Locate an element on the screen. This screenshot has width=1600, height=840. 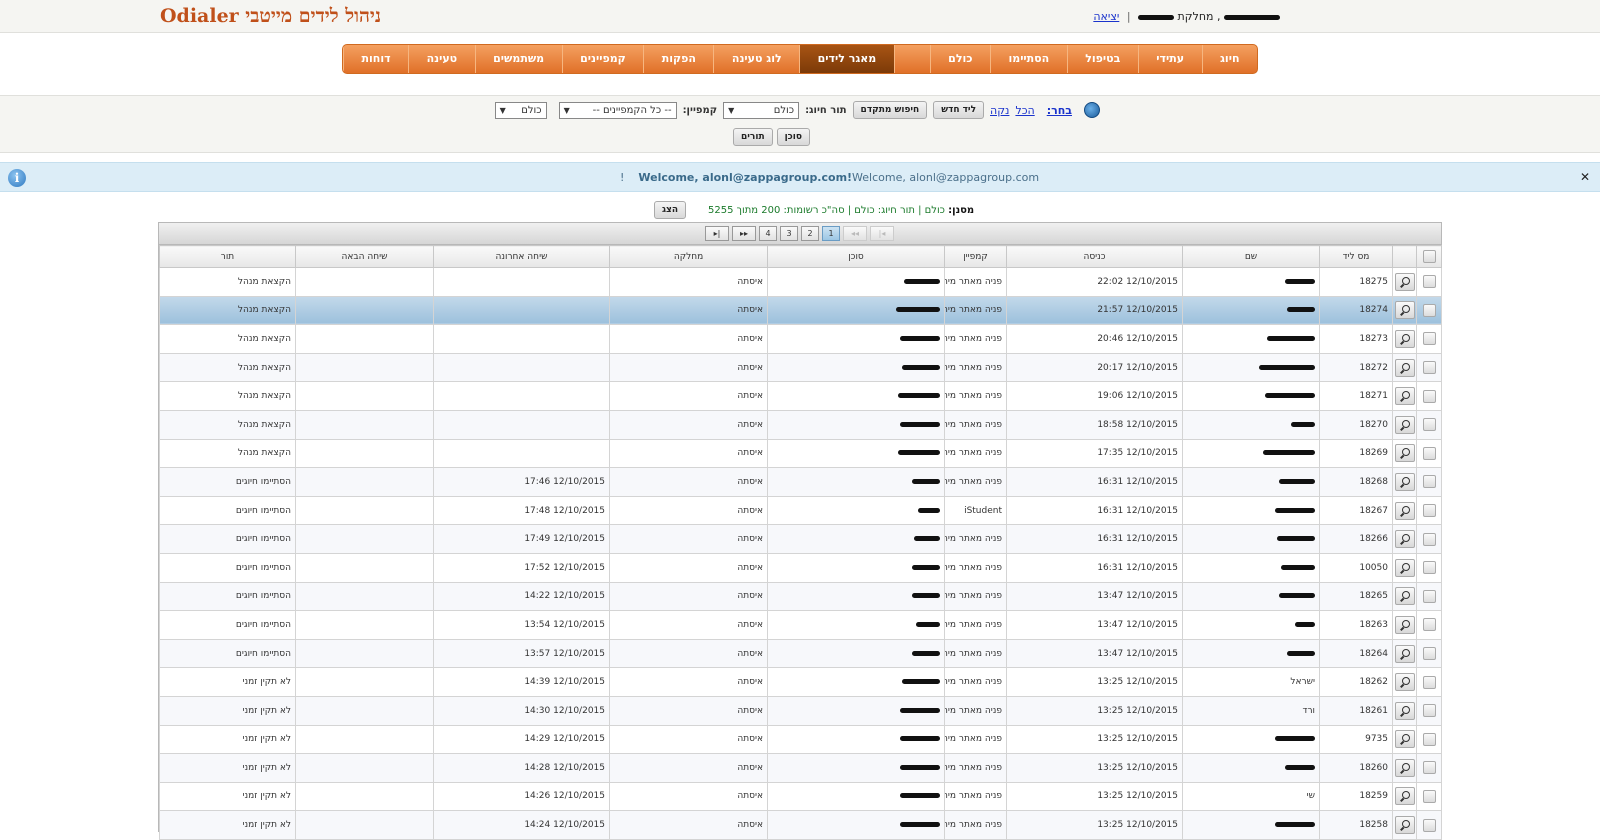
department-select: כולם ▼ is located at coordinates (520, 110).